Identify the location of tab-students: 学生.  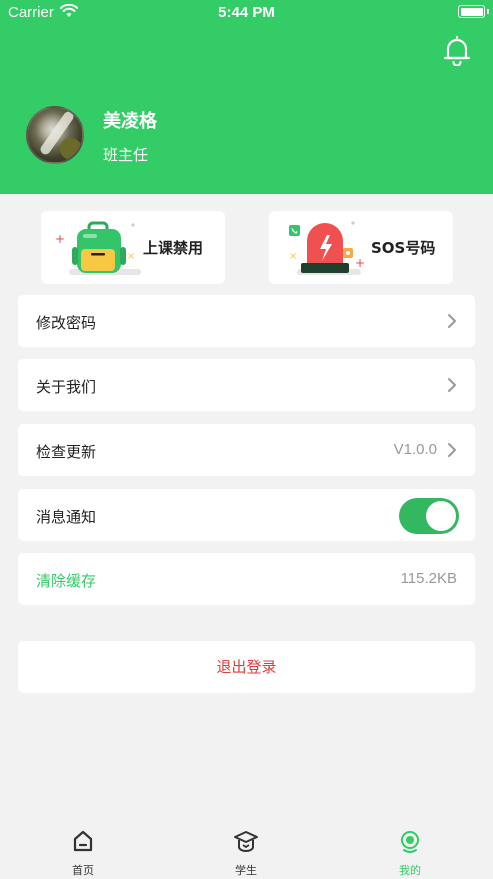
(246, 849).